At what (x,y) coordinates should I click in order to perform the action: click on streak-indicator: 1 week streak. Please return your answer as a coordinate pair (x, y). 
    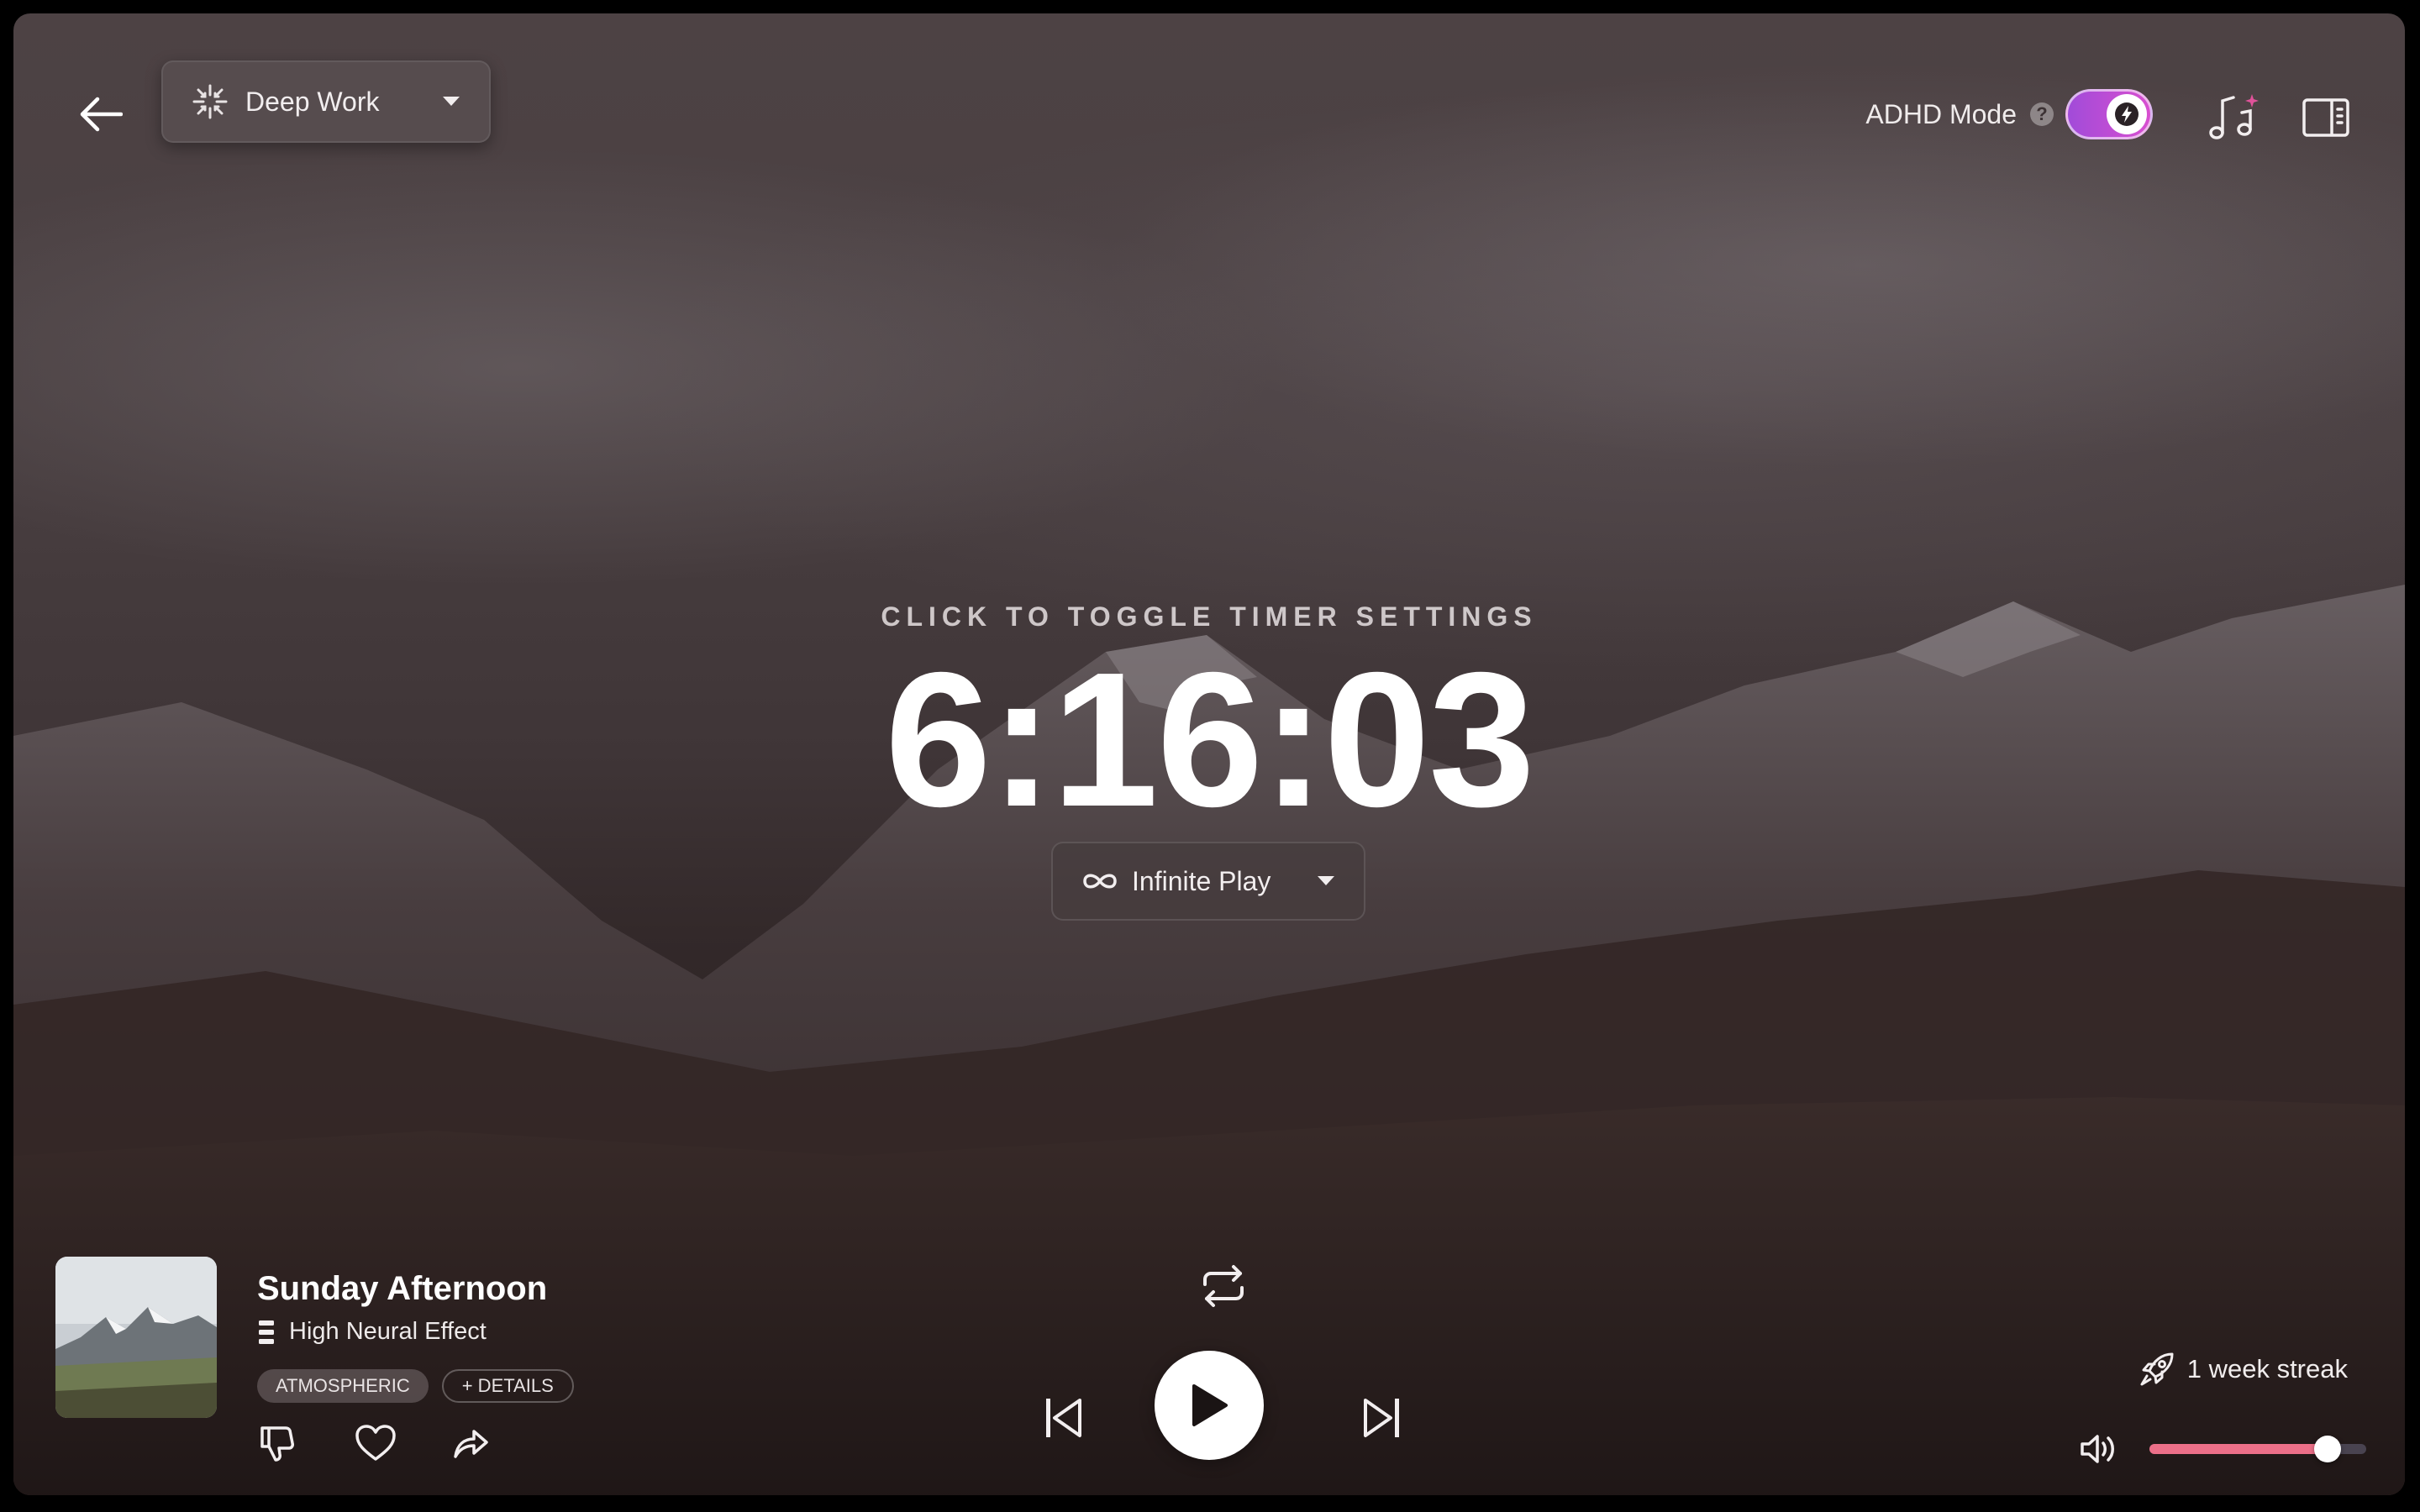
    Looking at the image, I should click on (2243, 1369).